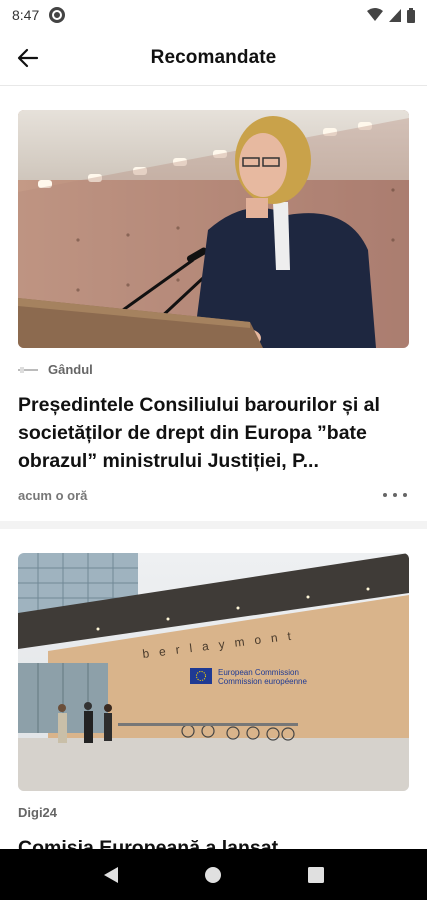  Describe the element at coordinates (38, 812) in the screenshot. I see `source-name: Digi24` at that location.